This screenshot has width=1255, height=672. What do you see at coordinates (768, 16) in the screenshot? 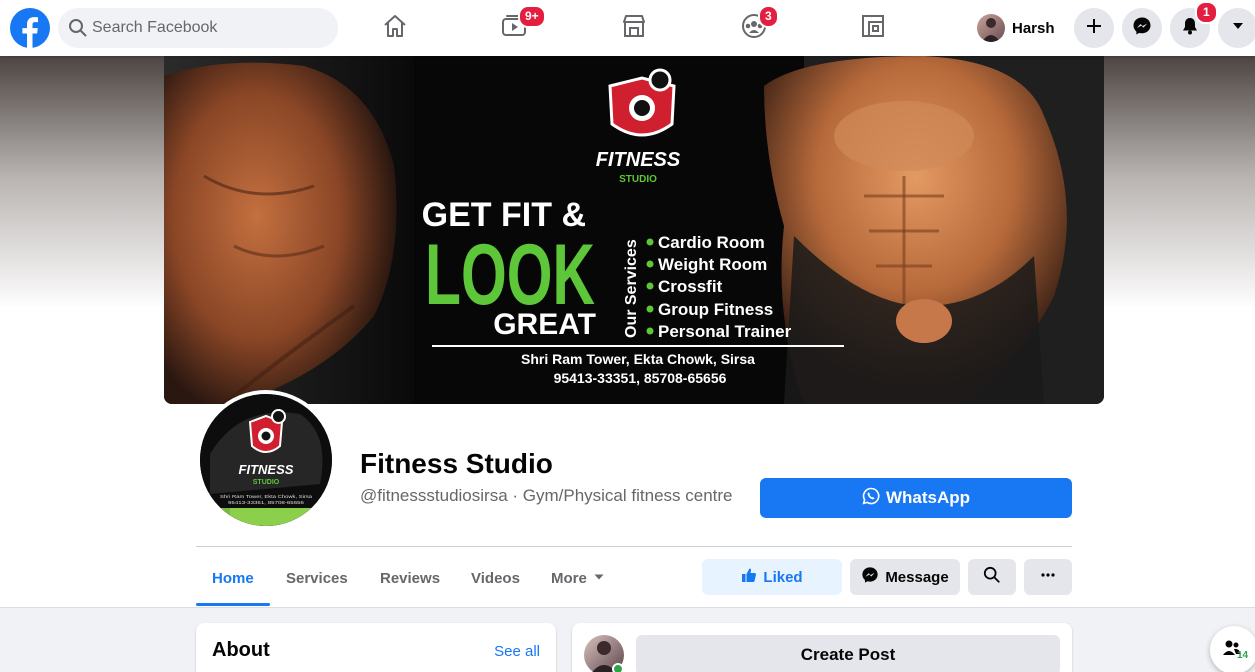
I see `groups-badge: 3` at bounding box center [768, 16].